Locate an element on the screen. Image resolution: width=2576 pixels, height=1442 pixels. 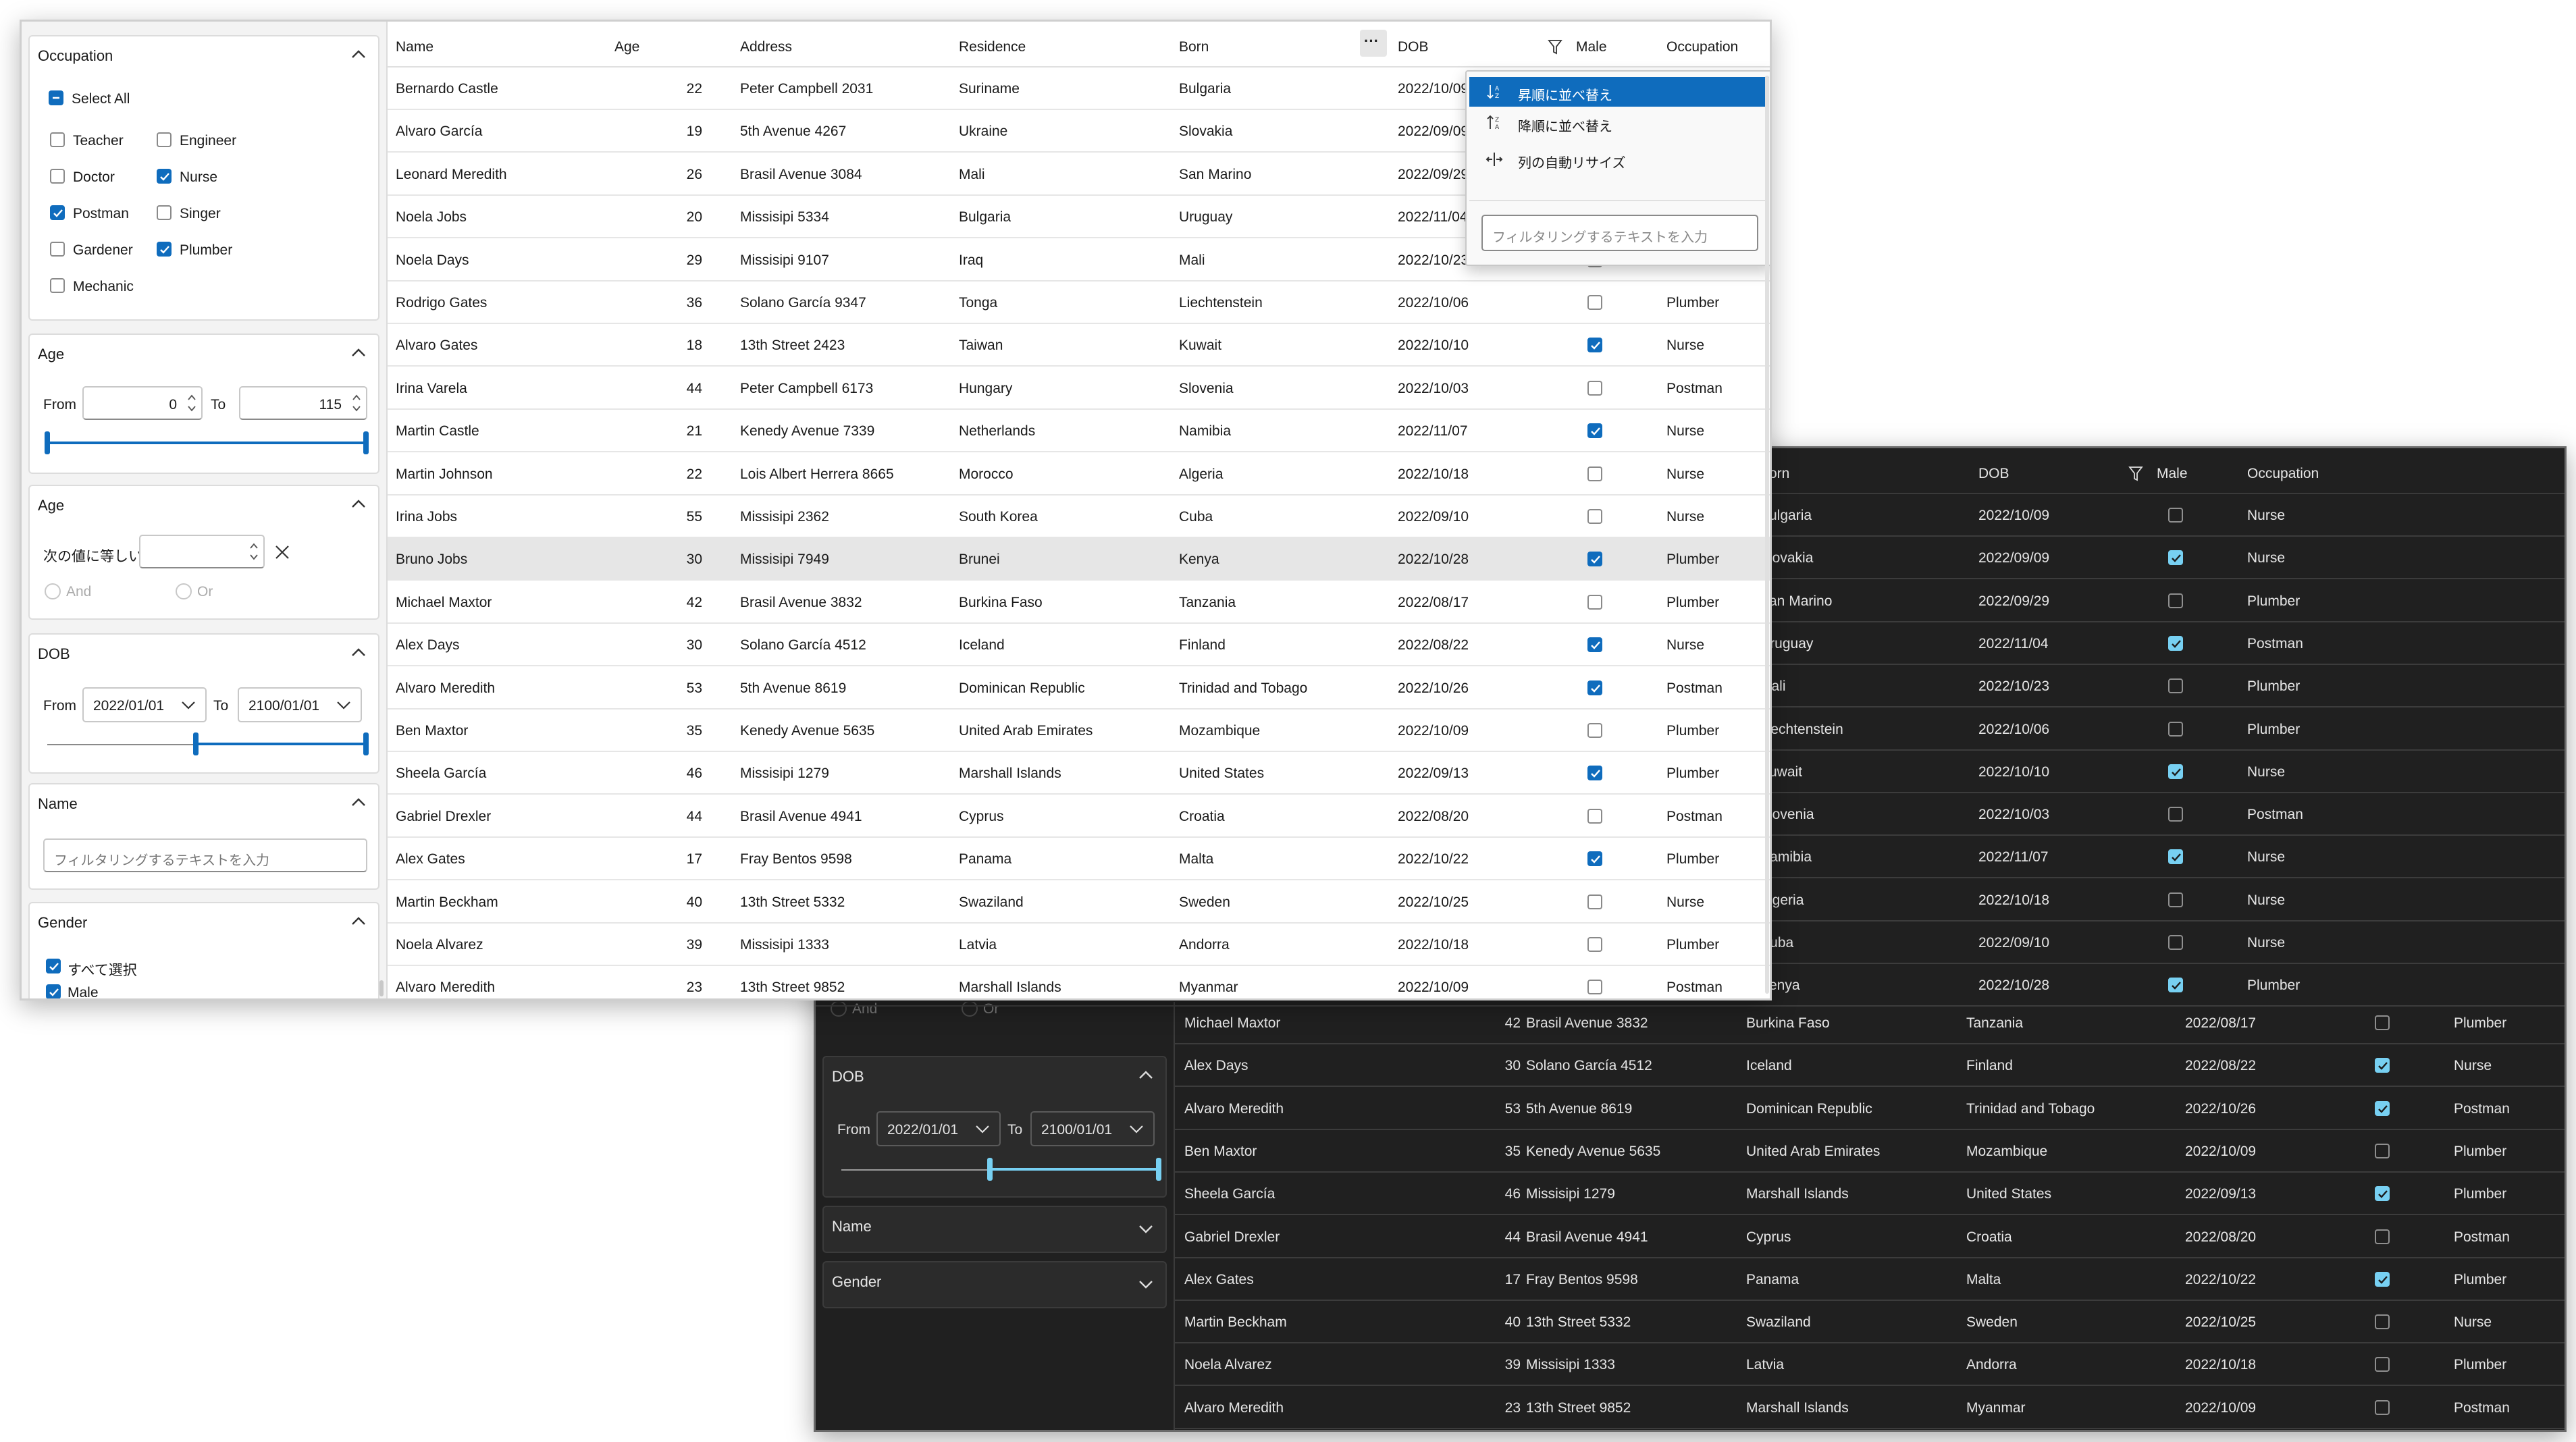
and-radio is located at coordinates (53, 591).